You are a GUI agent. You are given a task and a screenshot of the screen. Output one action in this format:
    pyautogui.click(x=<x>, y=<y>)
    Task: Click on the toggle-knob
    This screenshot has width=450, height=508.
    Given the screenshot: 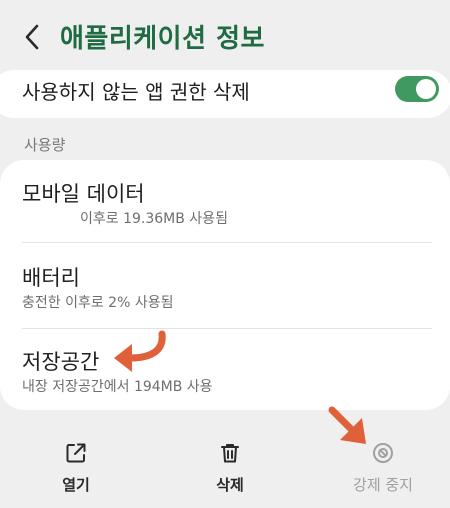 What is the action you would take?
    pyautogui.click(x=426, y=89)
    